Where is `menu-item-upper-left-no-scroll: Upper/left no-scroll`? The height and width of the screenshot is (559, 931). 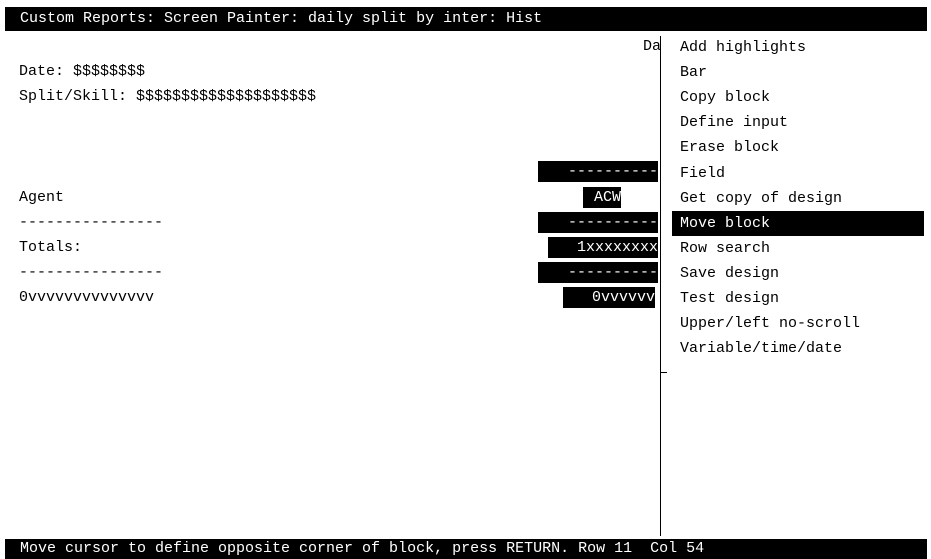
menu-item-upper-left-no-scroll: Upper/left no-scroll is located at coordinates (798, 323).